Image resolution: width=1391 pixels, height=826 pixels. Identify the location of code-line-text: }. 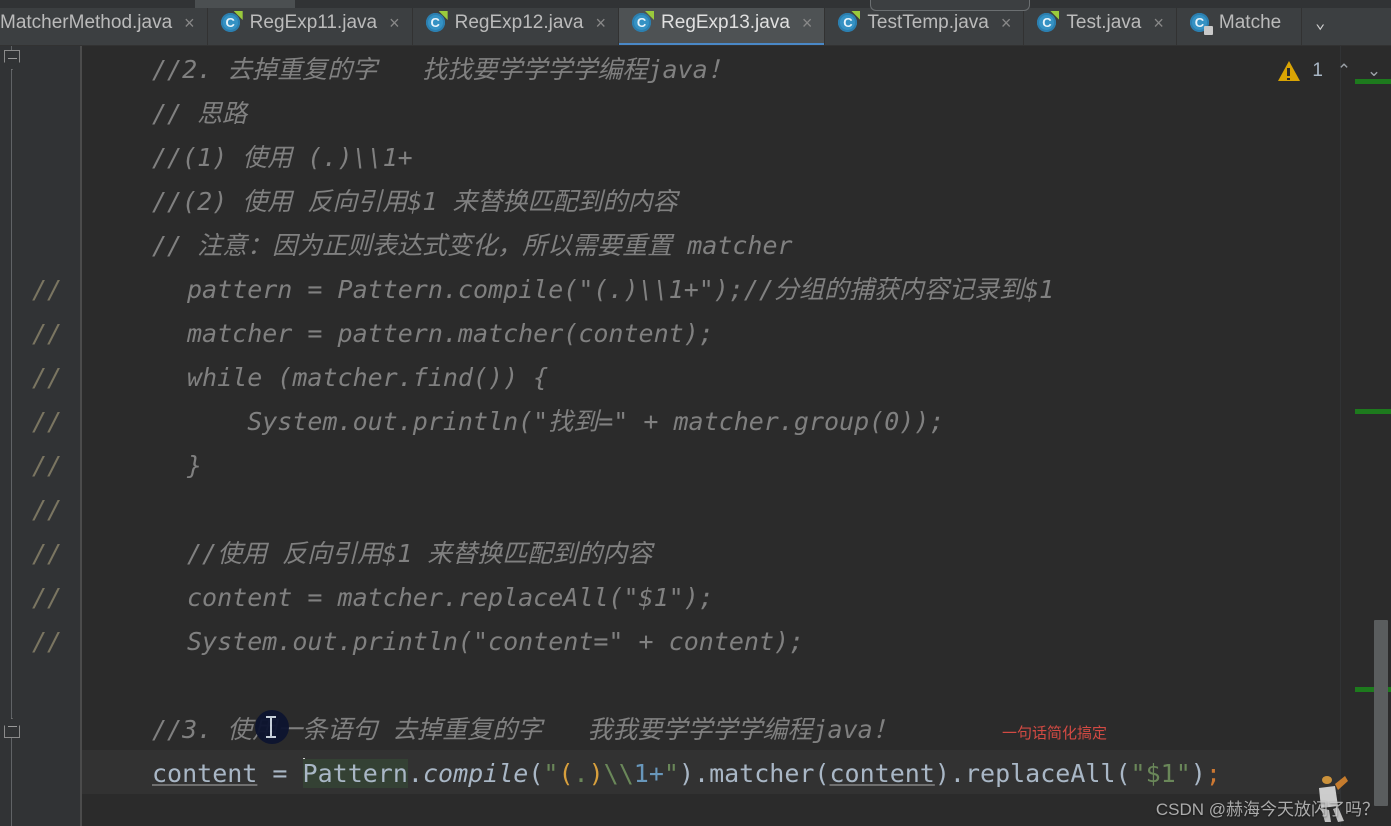
(195, 465).